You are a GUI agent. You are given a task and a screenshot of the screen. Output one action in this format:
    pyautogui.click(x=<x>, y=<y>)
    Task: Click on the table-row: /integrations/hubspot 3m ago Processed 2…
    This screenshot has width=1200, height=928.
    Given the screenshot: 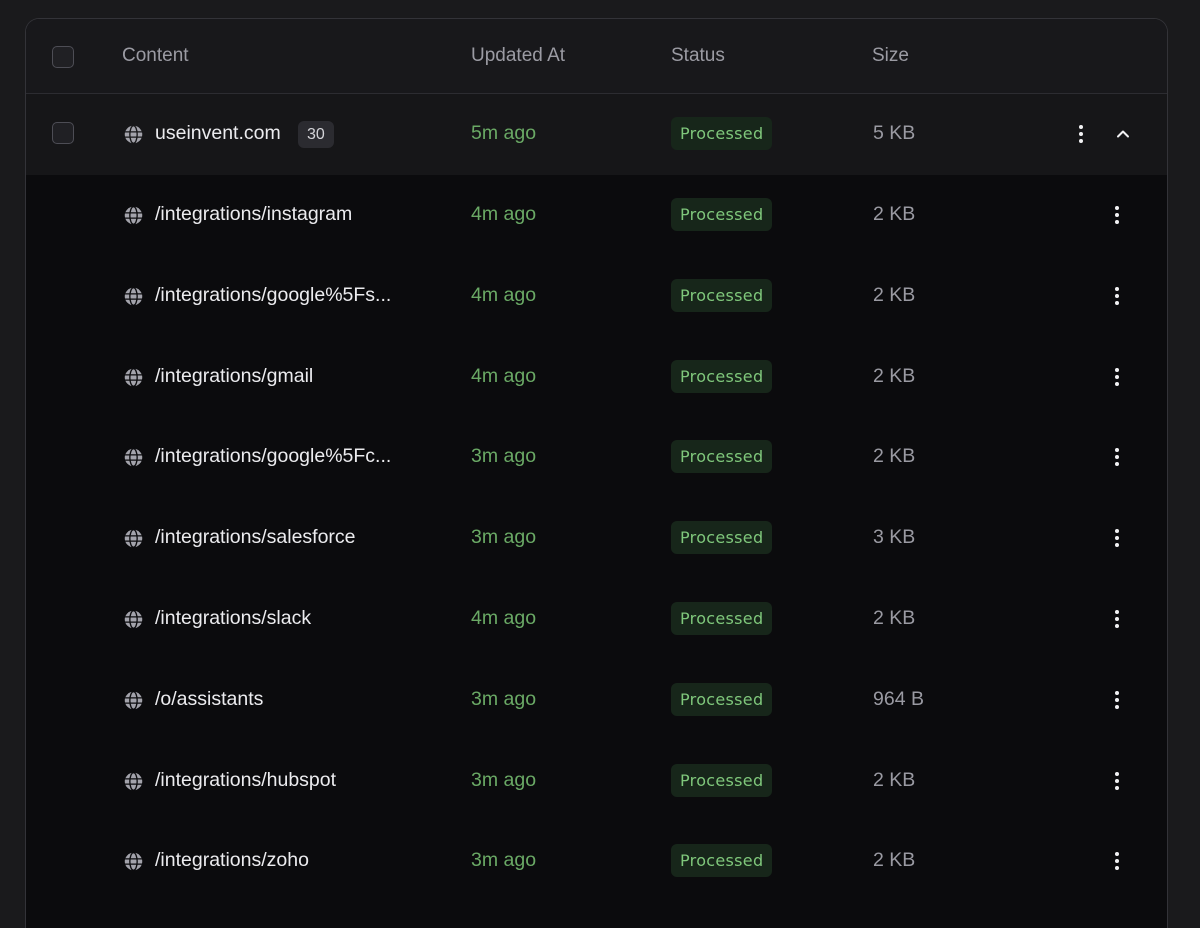 What is the action you would take?
    pyautogui.click(x=596, y=781)
    